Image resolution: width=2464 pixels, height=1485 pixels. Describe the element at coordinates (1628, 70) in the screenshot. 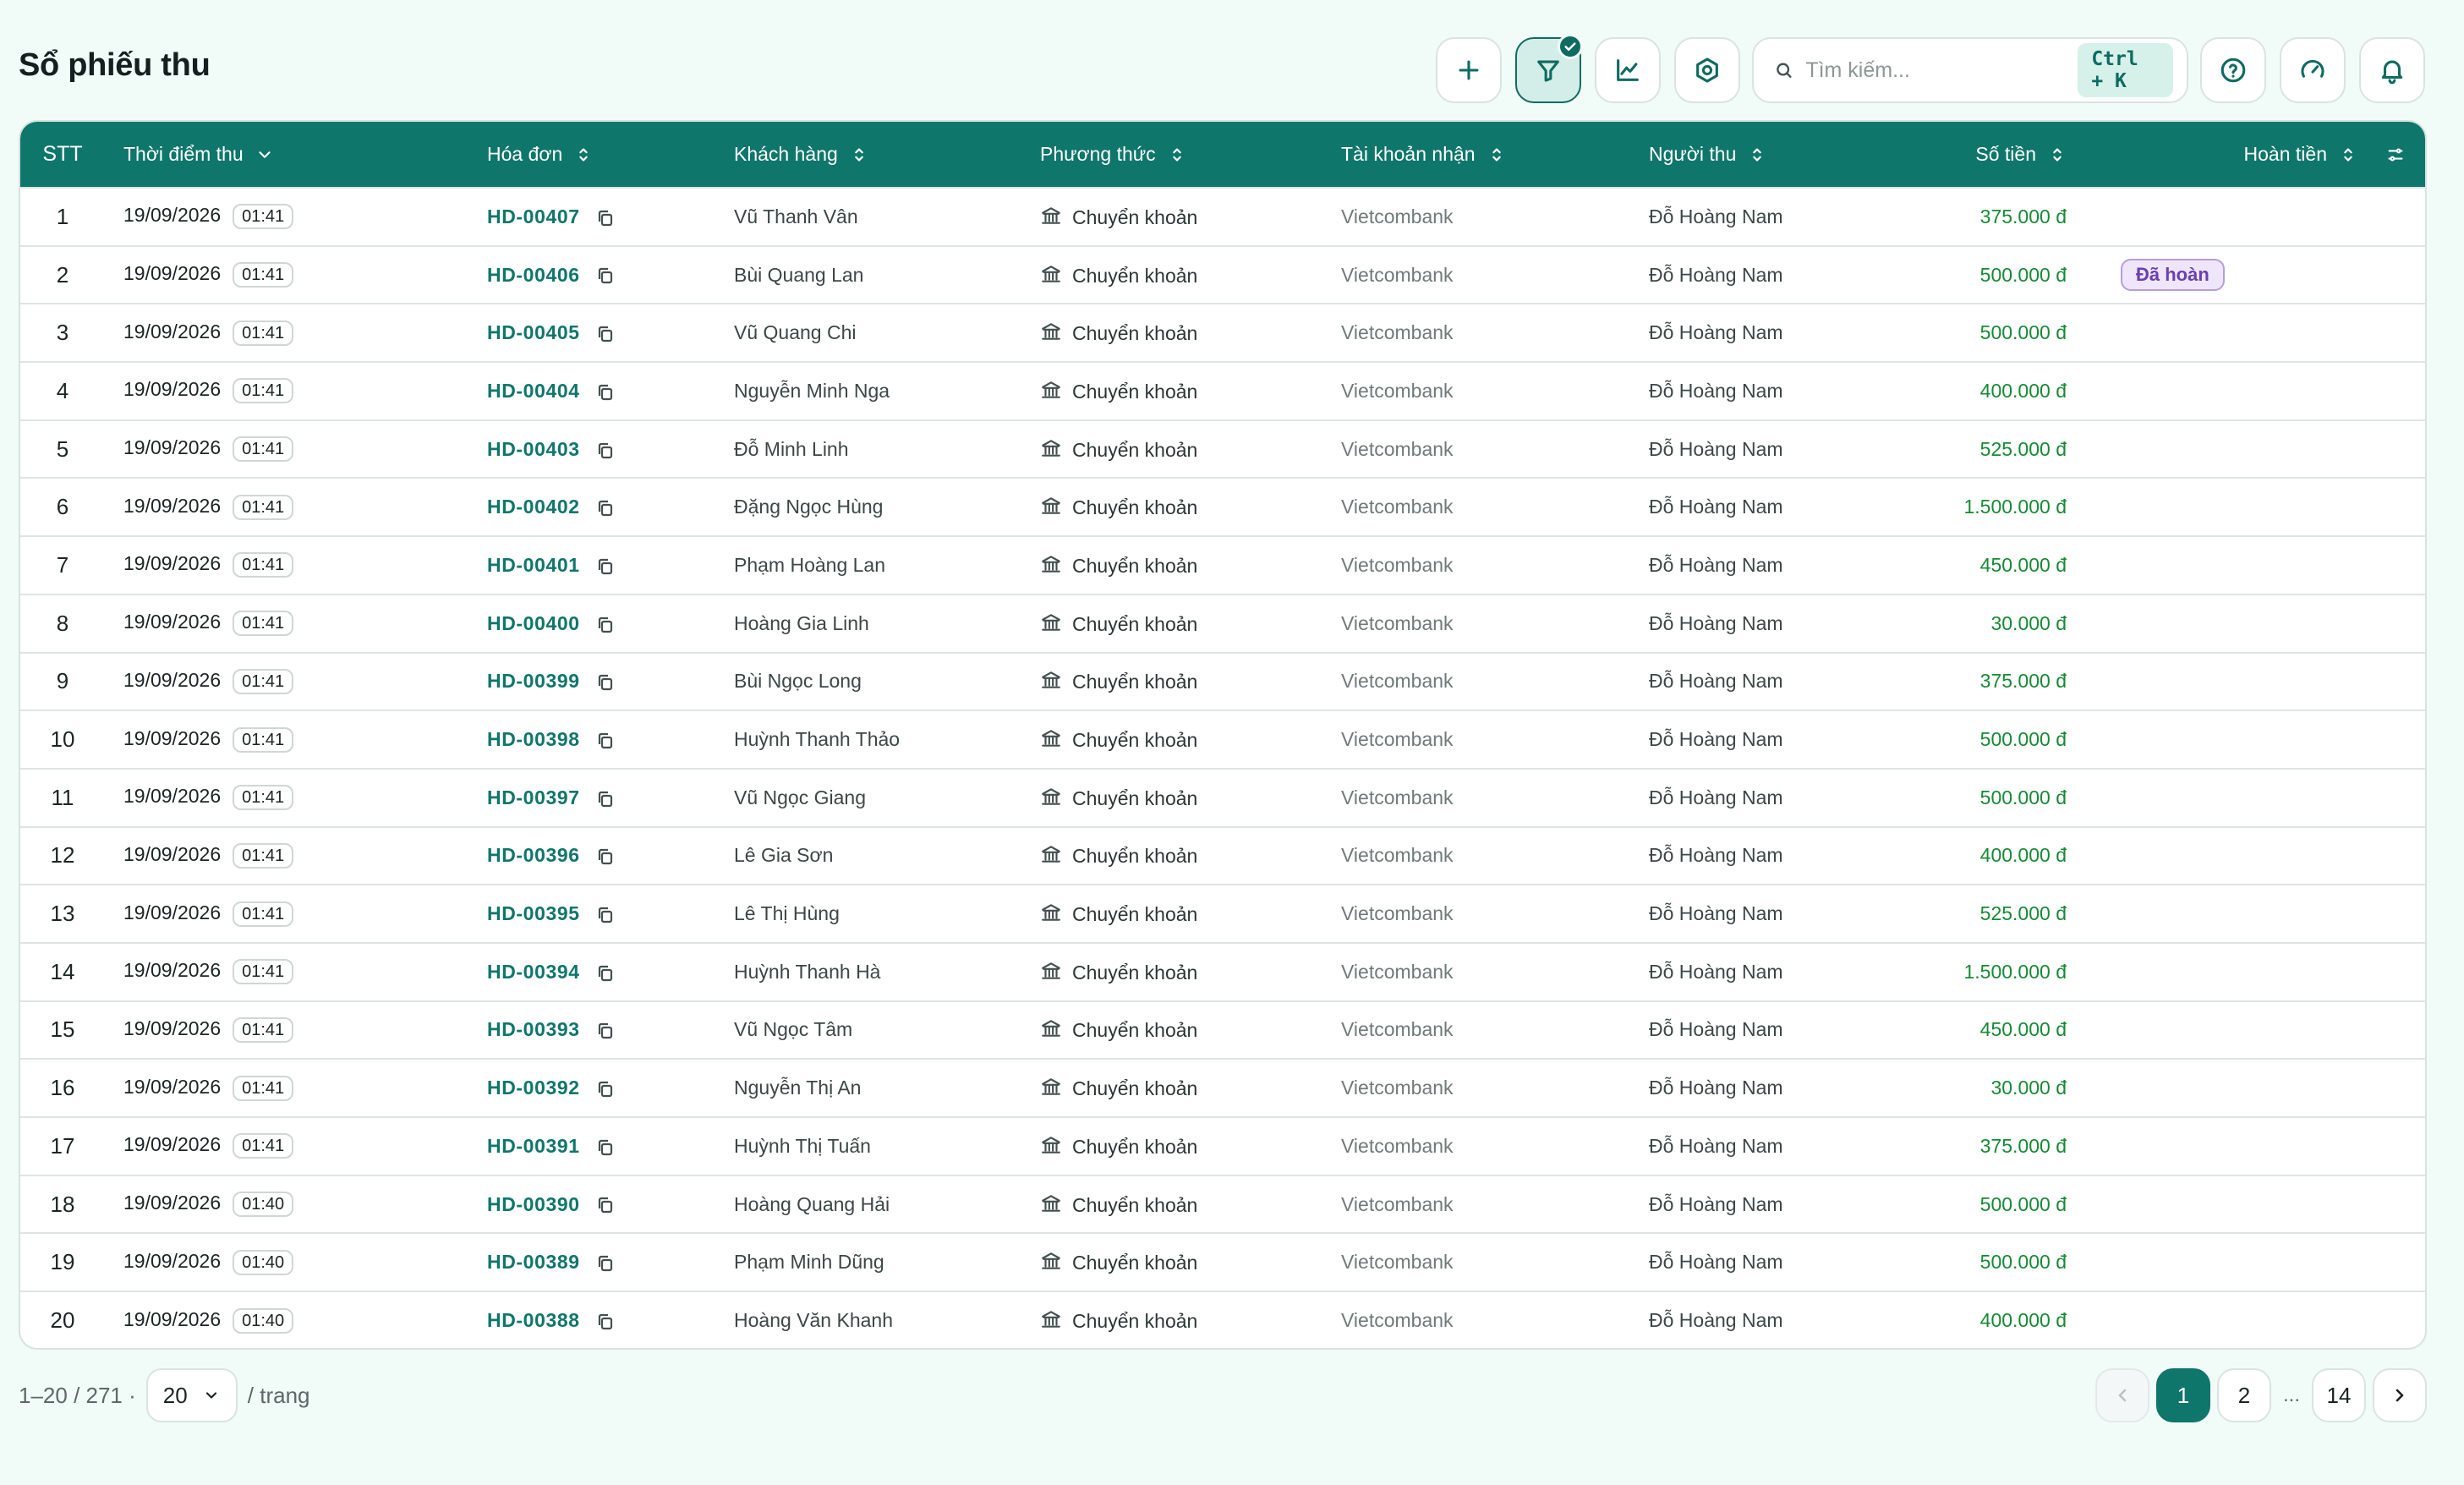

I see `chart-button` at that location.